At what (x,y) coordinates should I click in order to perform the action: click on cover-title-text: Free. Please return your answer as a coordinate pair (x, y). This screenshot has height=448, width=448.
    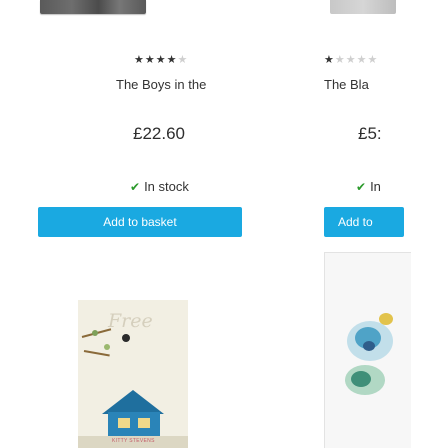
    Looking at the image, I should click on (130, 321).